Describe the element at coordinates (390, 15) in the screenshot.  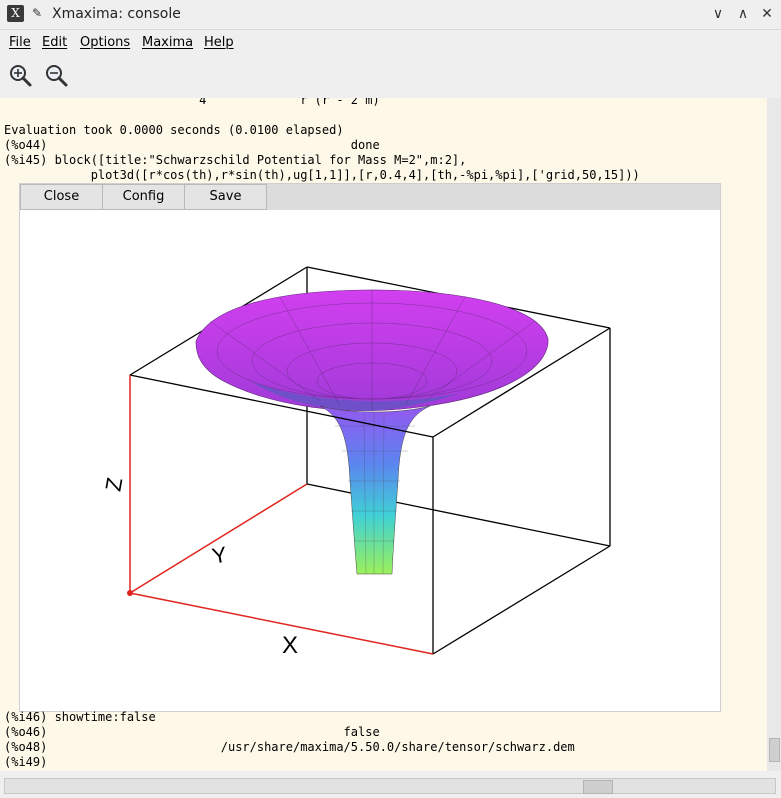
I see `title-bar: X ✎ Xmaxima: console ∨ ∧ ✕` at that location.